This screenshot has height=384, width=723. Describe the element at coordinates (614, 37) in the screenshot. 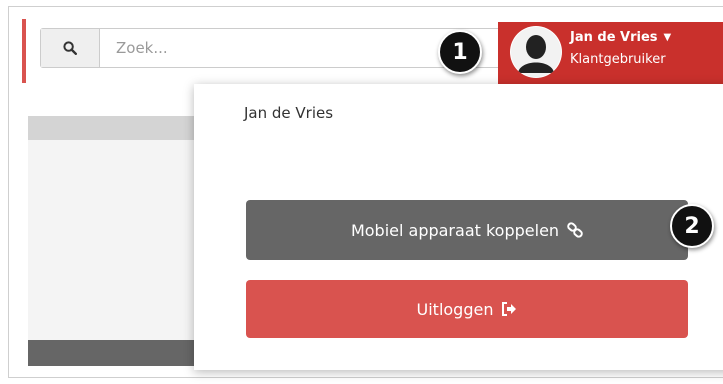

I see `user-name: Jan de Vries` at that location.